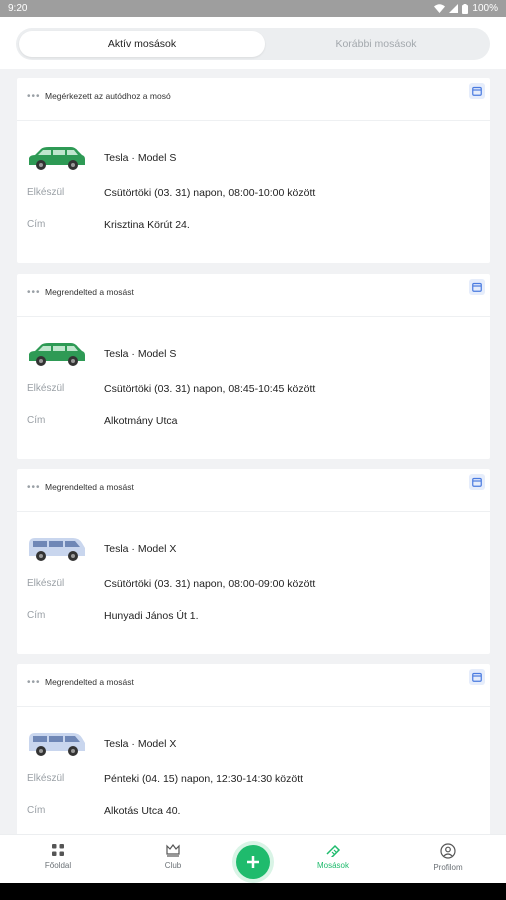 The height and width of the screenshot is (900, 506). I want to click on tab-switcher: Aktív mosások Korábbi mosások, so click(253, 44).